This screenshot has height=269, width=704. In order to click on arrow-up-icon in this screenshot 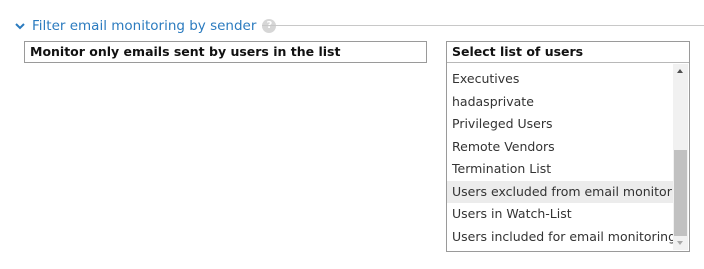, I will do `click(680, 71)`.